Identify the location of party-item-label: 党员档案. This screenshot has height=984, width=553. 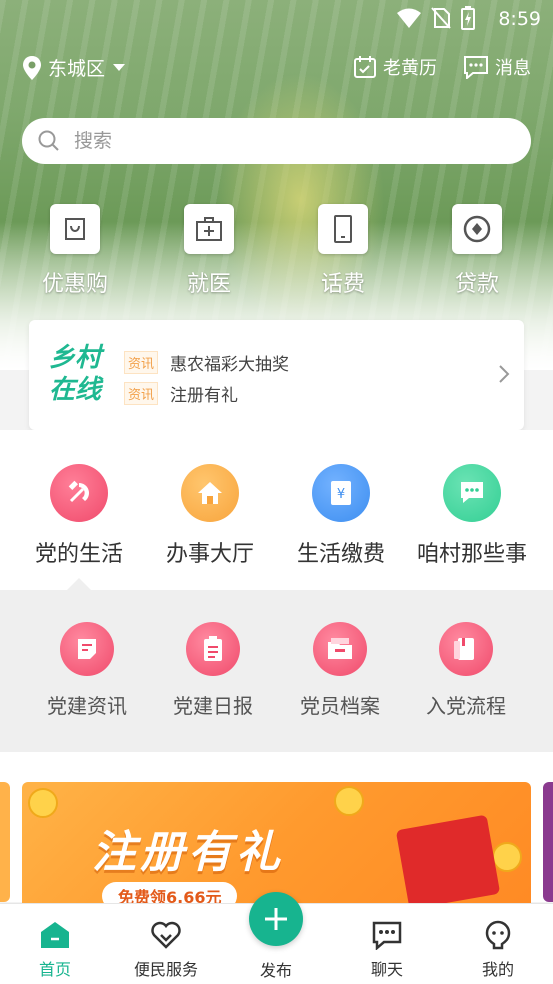
(340, 706).